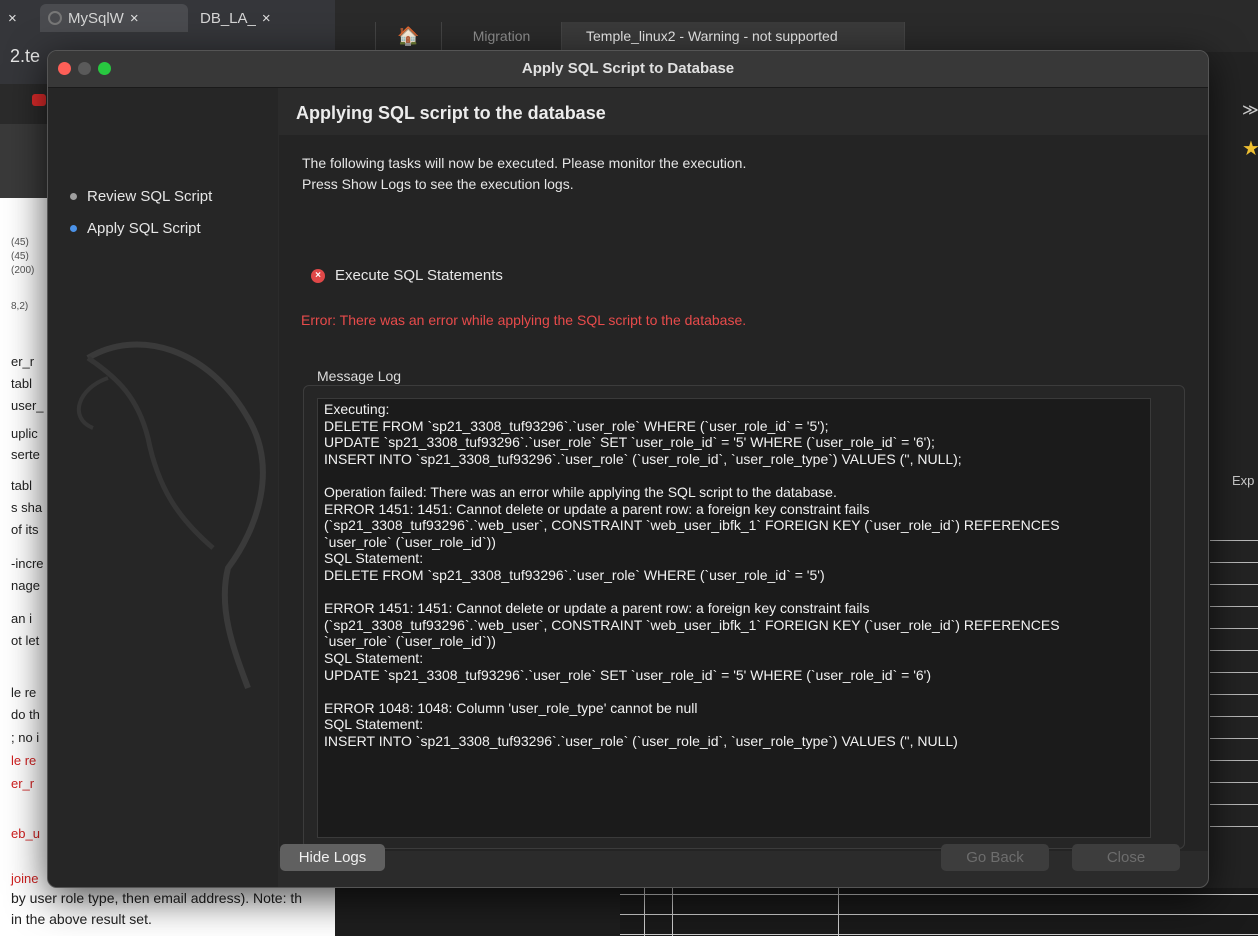 The height and width of the screenshot is (936, 1258). I want to click on browser-tab-mysql: MySqlW ×, so click(114, 18).